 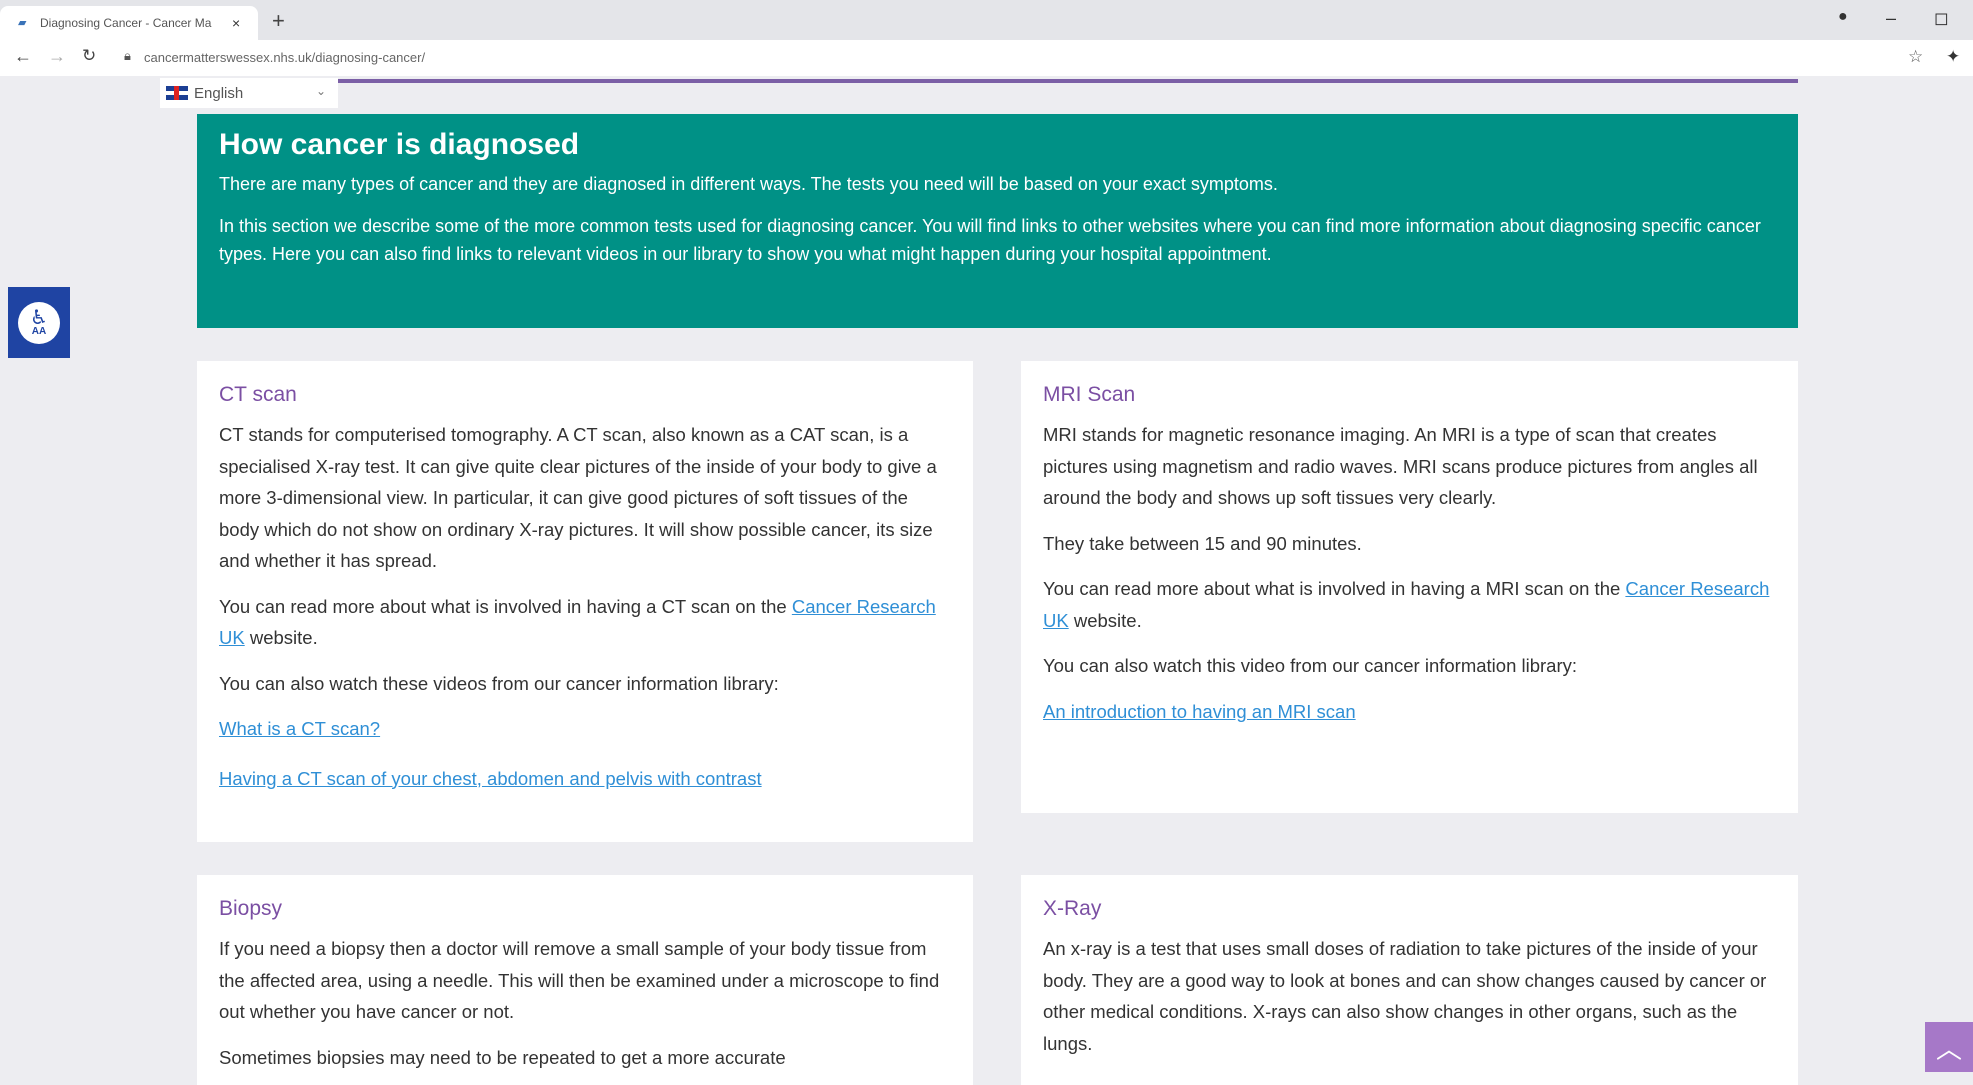 I want to click on accessibility-button: ♿︎ AA, so click(x=39, y=322).